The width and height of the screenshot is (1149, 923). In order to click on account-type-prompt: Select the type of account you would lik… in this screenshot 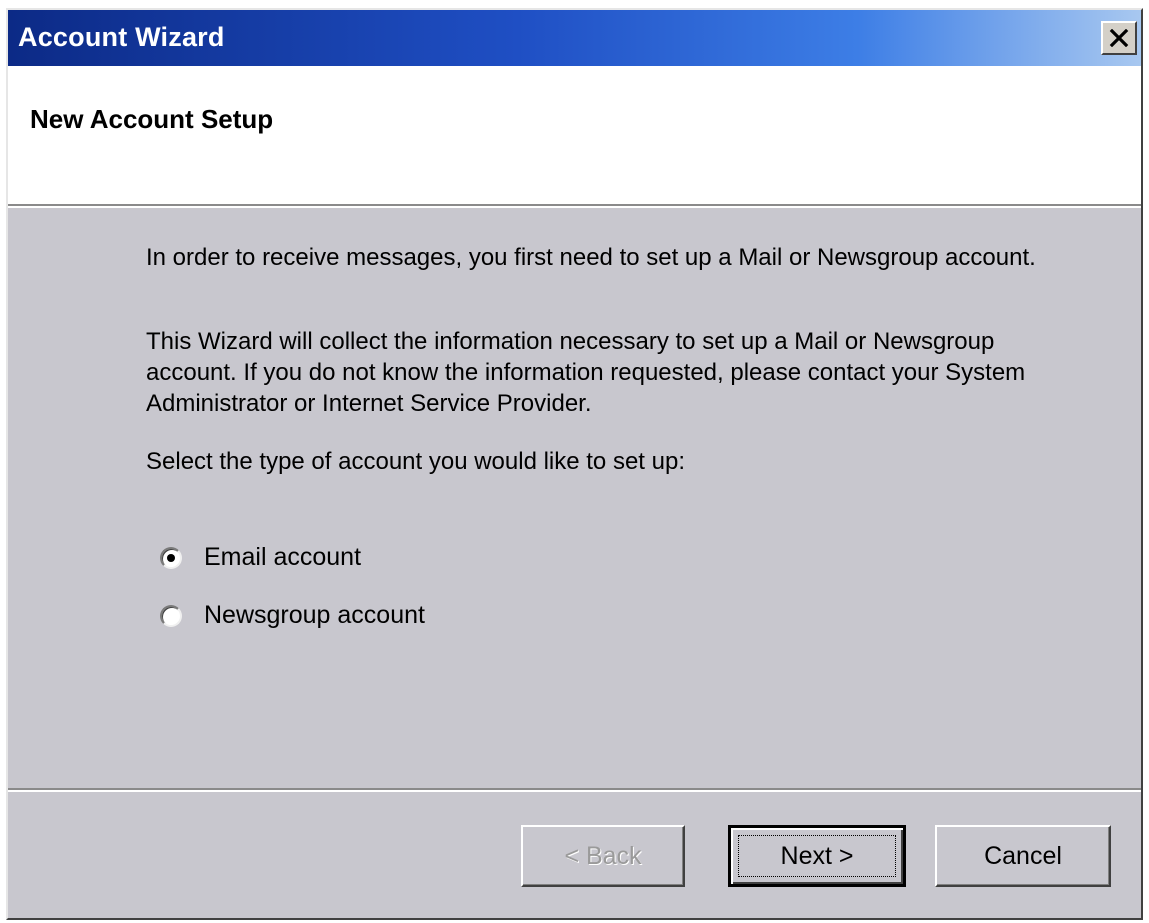, I will do `click(415, 461)`.